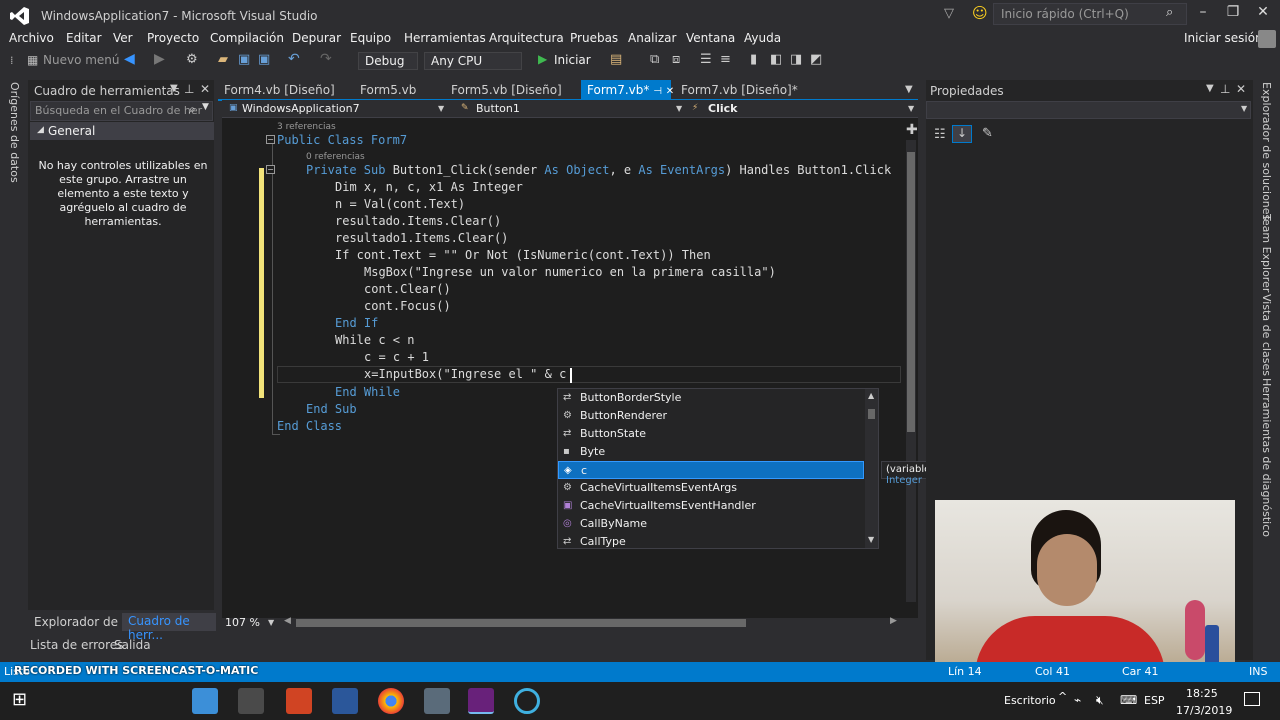 The image size is (1280, 720). I want to click on filter-icon: ▽, so click(949, 13).